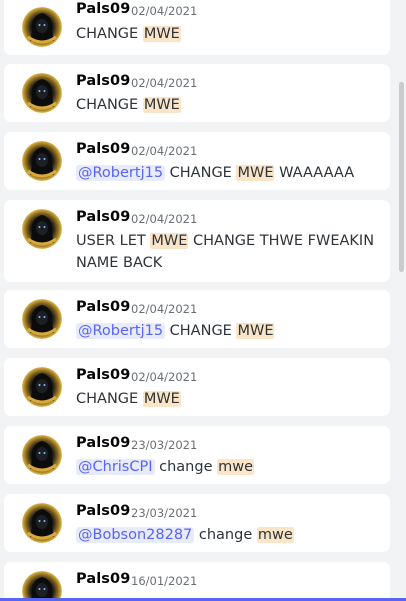  I want to click on user-mention: @Bobson28287, so click(135, 535).